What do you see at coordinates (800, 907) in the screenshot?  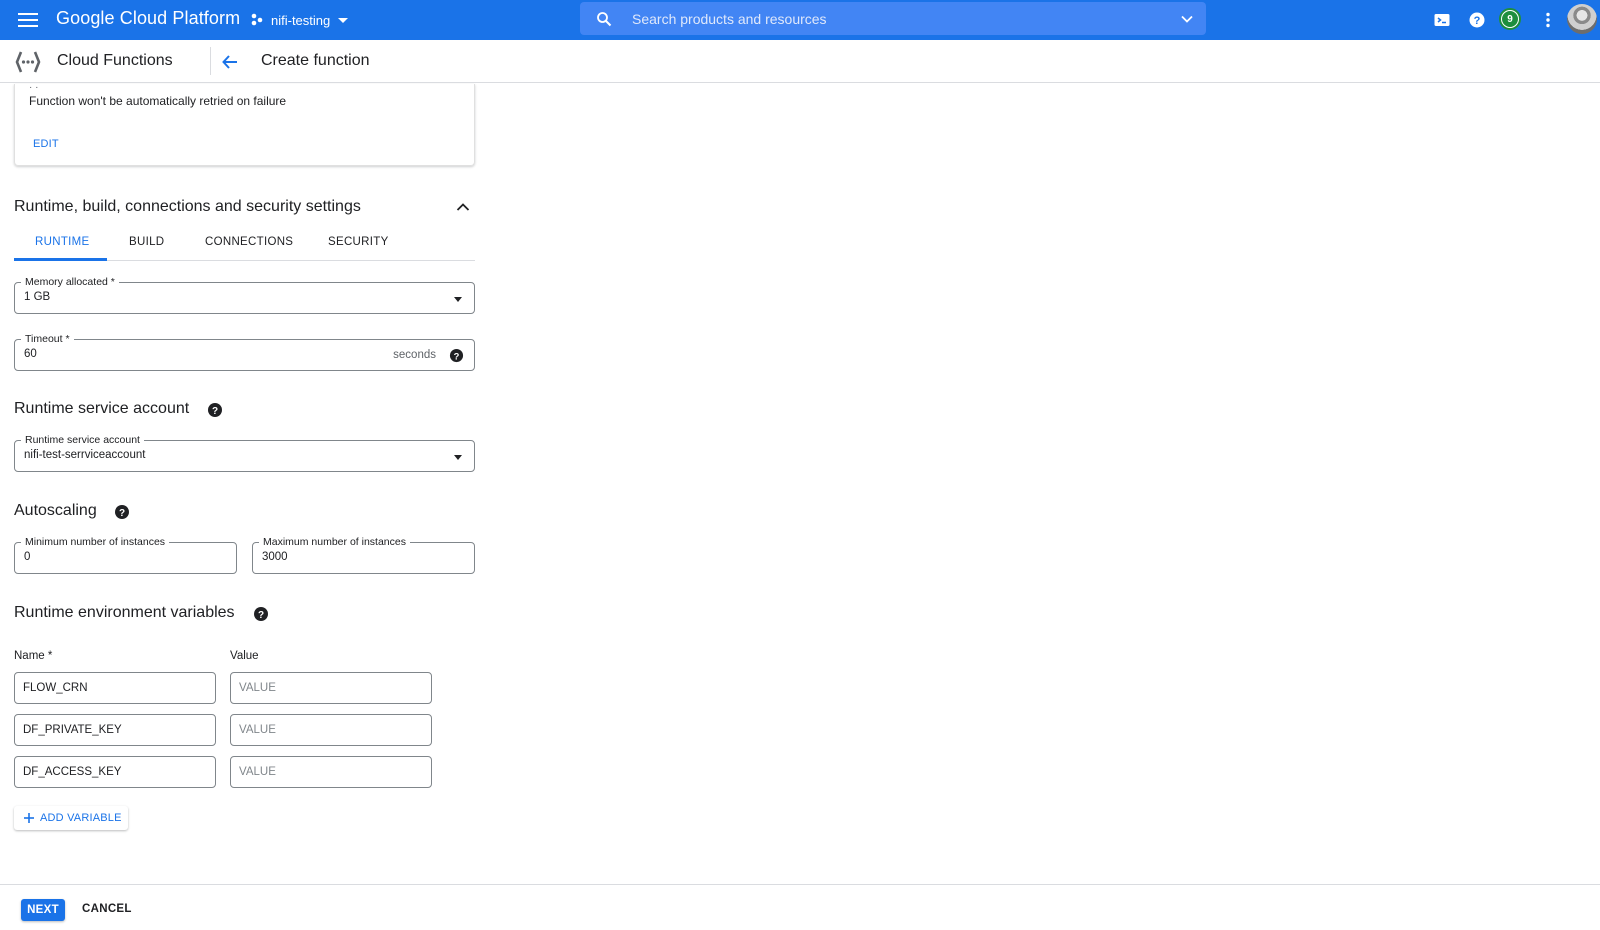 I see `form-footer: NEXT CANCEL` at bounding box center [800, 907].